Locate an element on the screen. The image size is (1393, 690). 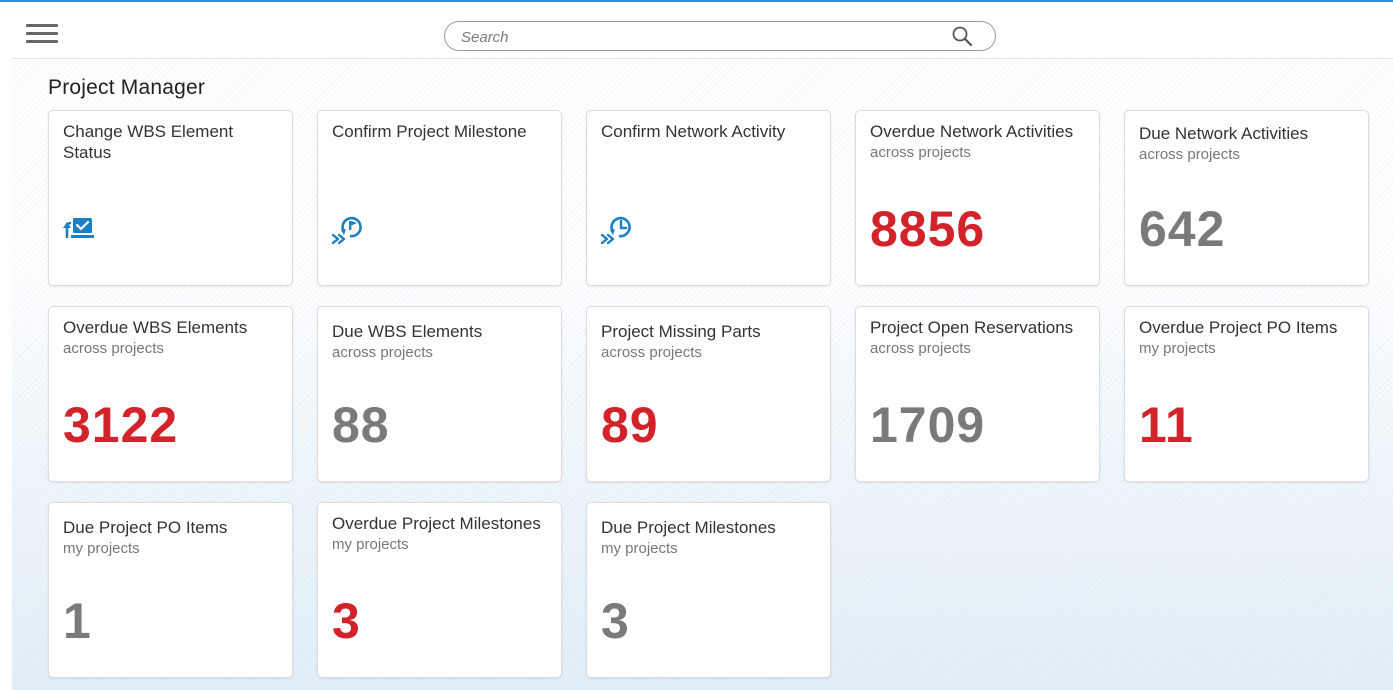
tile-title-text: Due Project Milestones is located at coordinates (688, 527).